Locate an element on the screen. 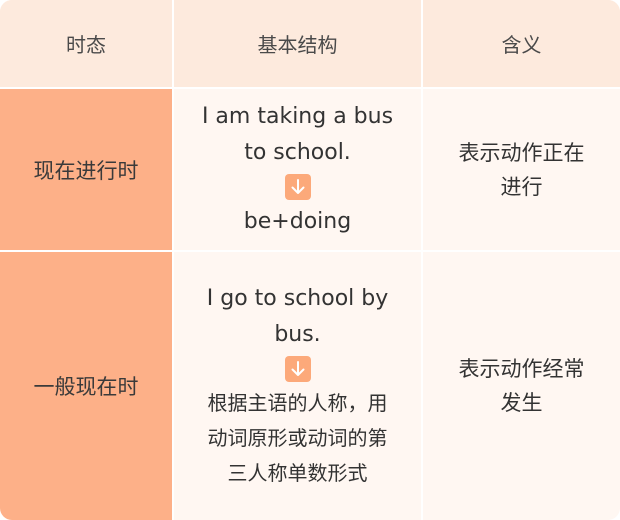 The height and width of the screenshot is (520, 620). header-structure-cell: 基本结构 is located at coordinates (297, 43).